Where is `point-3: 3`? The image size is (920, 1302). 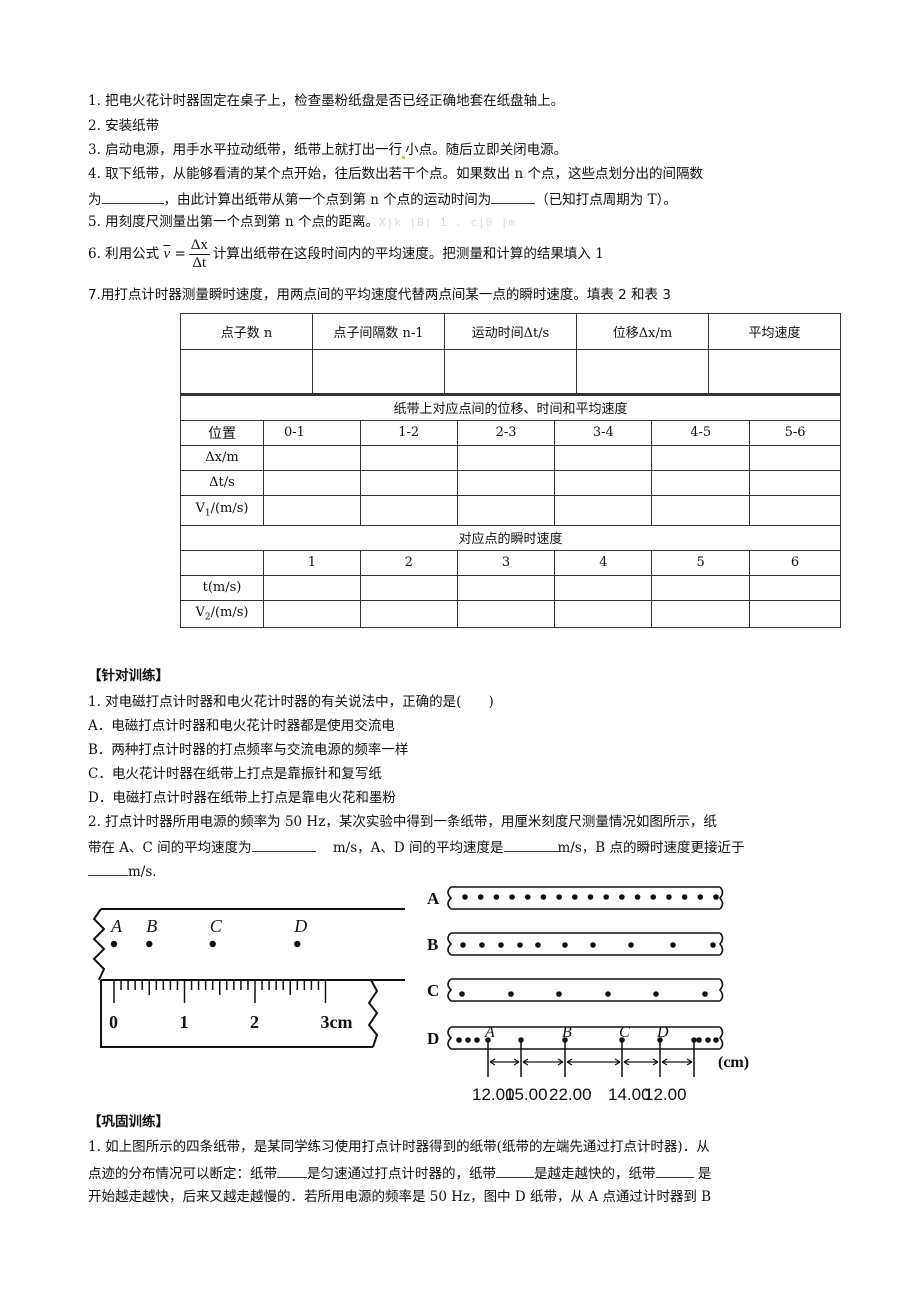 point-3: 3 is located at coordinates (506, 562).